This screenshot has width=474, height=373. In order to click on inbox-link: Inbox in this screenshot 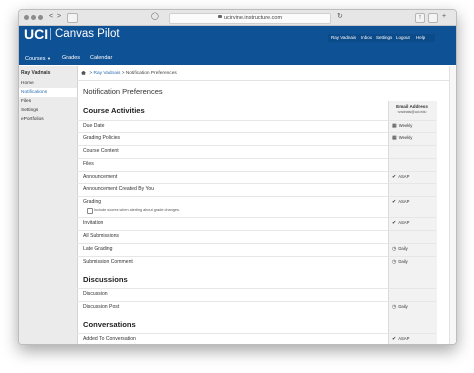, I will do `click(366, 38)`.